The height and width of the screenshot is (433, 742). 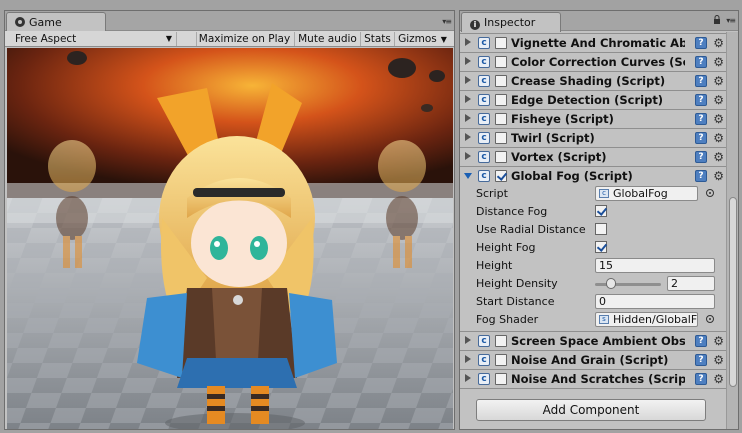 What do you see at coordinates (598, 341) in the screenshot?
I see `component-title: Screen Space Ambient Obscurance (Script)` at bounding box center [598, 341].